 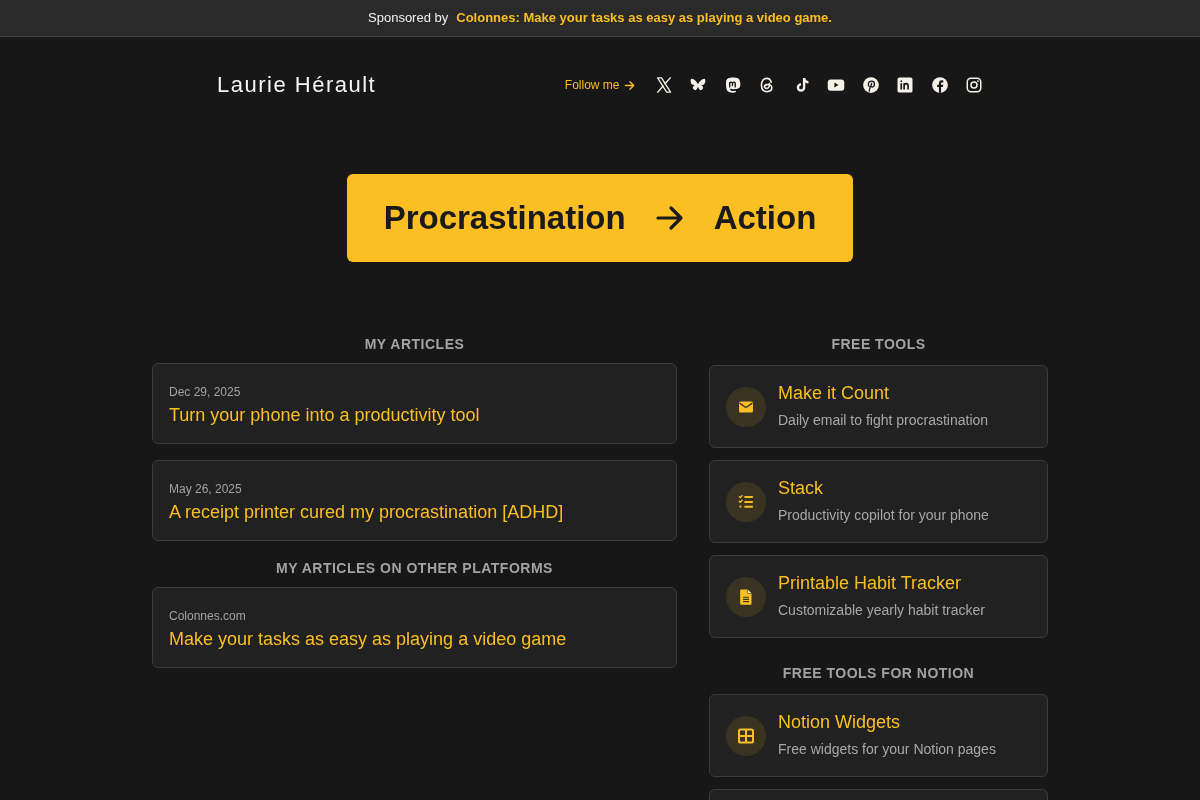 I want to click on site-name-link: Laurie Hérault, so click(x=297, y=85).